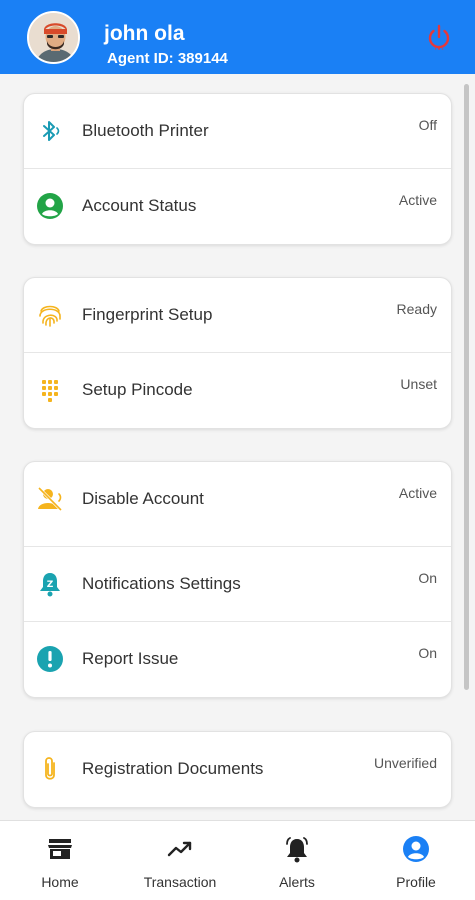  I want to click on scrollbar, so click(466, 387).